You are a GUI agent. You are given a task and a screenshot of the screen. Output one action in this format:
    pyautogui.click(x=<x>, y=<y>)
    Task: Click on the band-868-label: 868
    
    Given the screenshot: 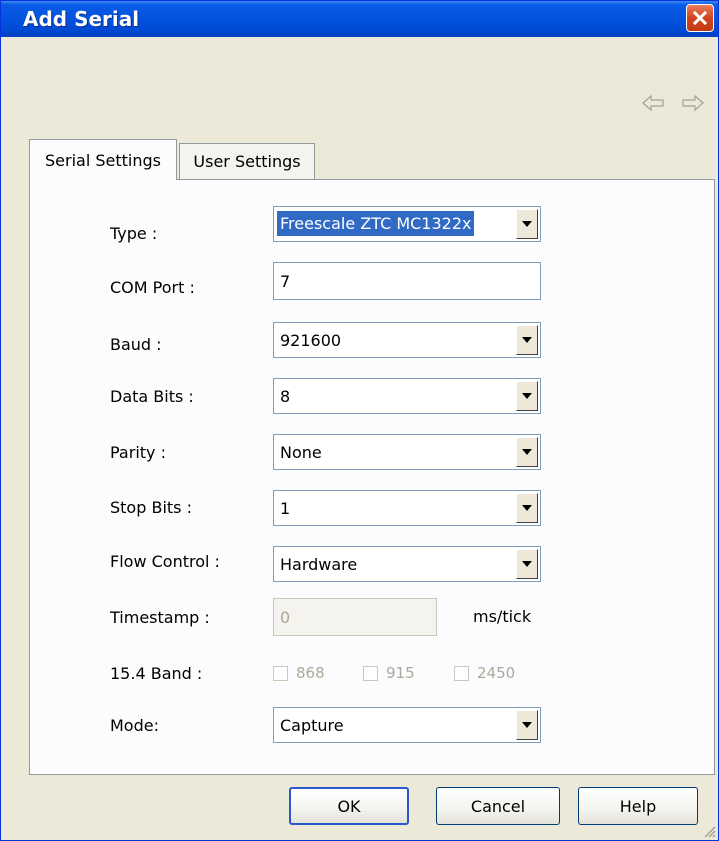 What is the action you would take?
    pyautogui.click(x=310, y=673)
    